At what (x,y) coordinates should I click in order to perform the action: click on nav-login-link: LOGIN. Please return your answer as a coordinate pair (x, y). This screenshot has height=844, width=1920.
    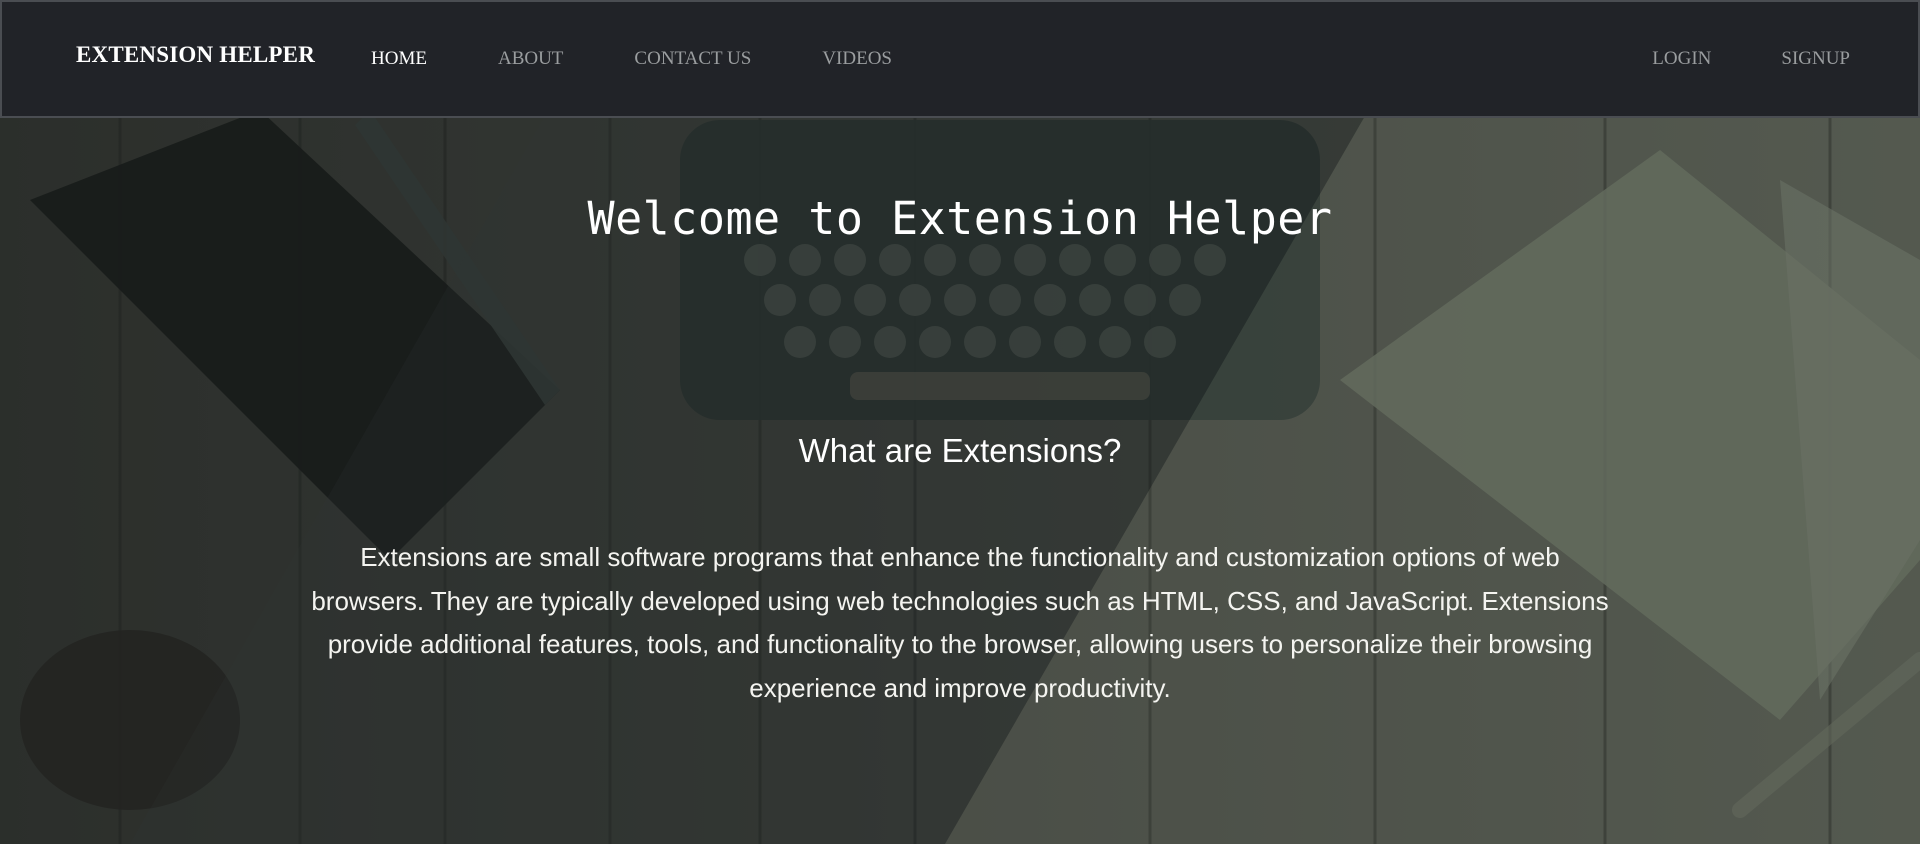
    Looking at the image, I should click on (1681, 59).